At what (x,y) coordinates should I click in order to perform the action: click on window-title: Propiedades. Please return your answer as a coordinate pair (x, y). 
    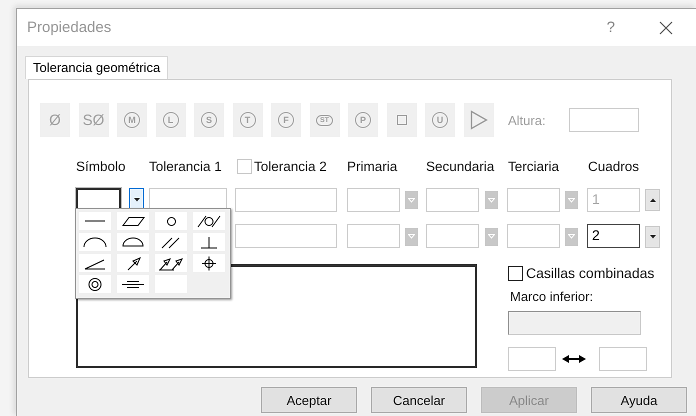
    Looking at the image, I should click on (69, 27).